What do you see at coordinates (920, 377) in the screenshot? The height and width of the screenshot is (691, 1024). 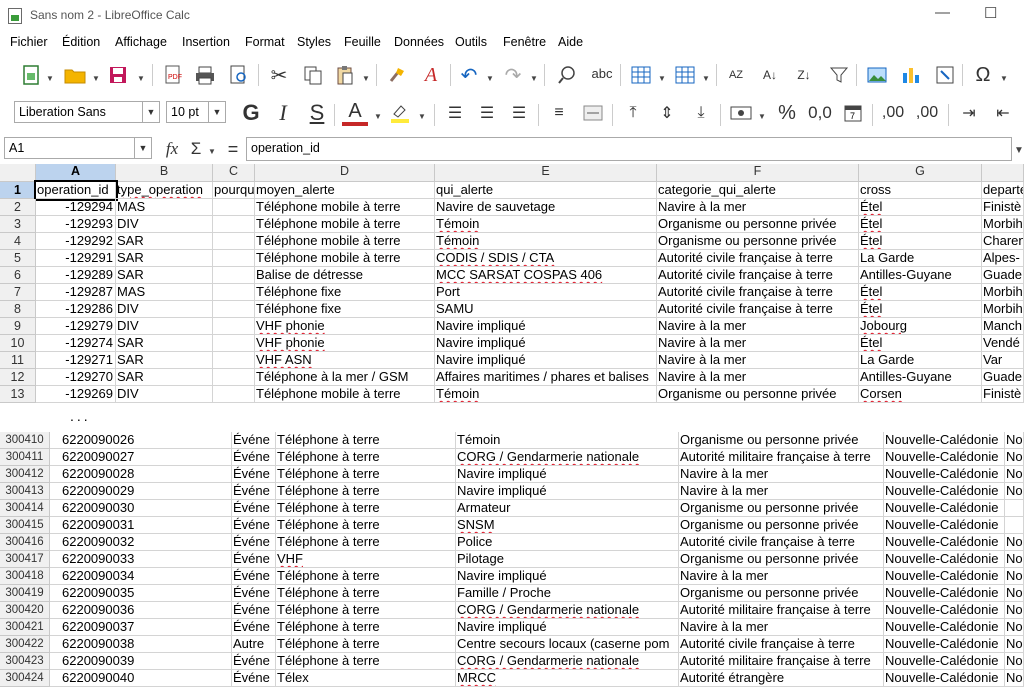 I see `cell-g12: Antilles-Guyane` at bounding box center [920, 377].